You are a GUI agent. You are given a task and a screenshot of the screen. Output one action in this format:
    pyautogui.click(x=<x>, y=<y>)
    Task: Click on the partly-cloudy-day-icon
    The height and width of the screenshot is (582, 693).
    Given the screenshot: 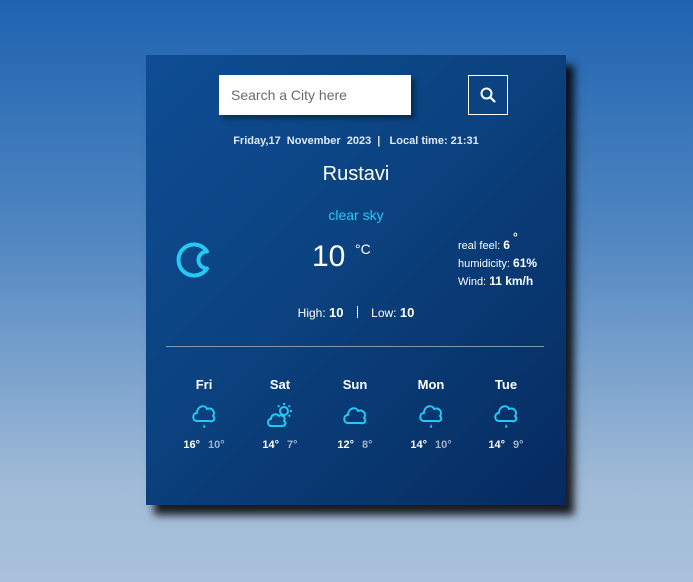 What is the action you would take?
    pyautogui.click(x=279, y=415)
    